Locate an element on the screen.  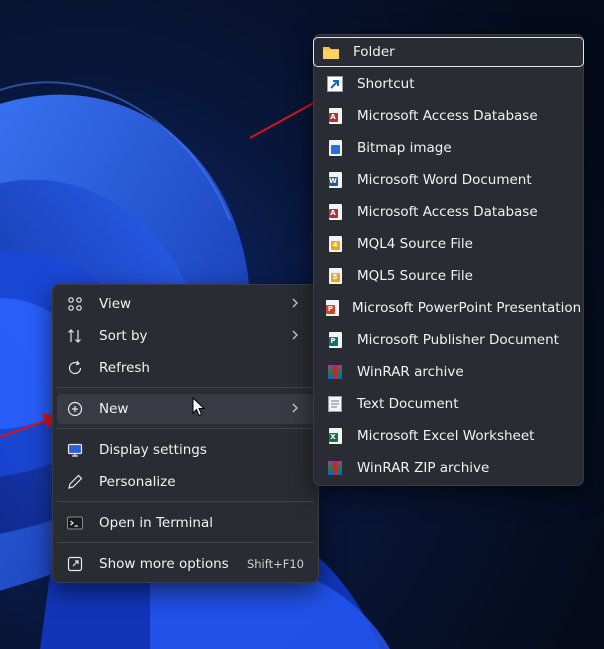
submenu-item-mql4-source-file: 4 MQL4 Source File is located at coordinates (448, 244).